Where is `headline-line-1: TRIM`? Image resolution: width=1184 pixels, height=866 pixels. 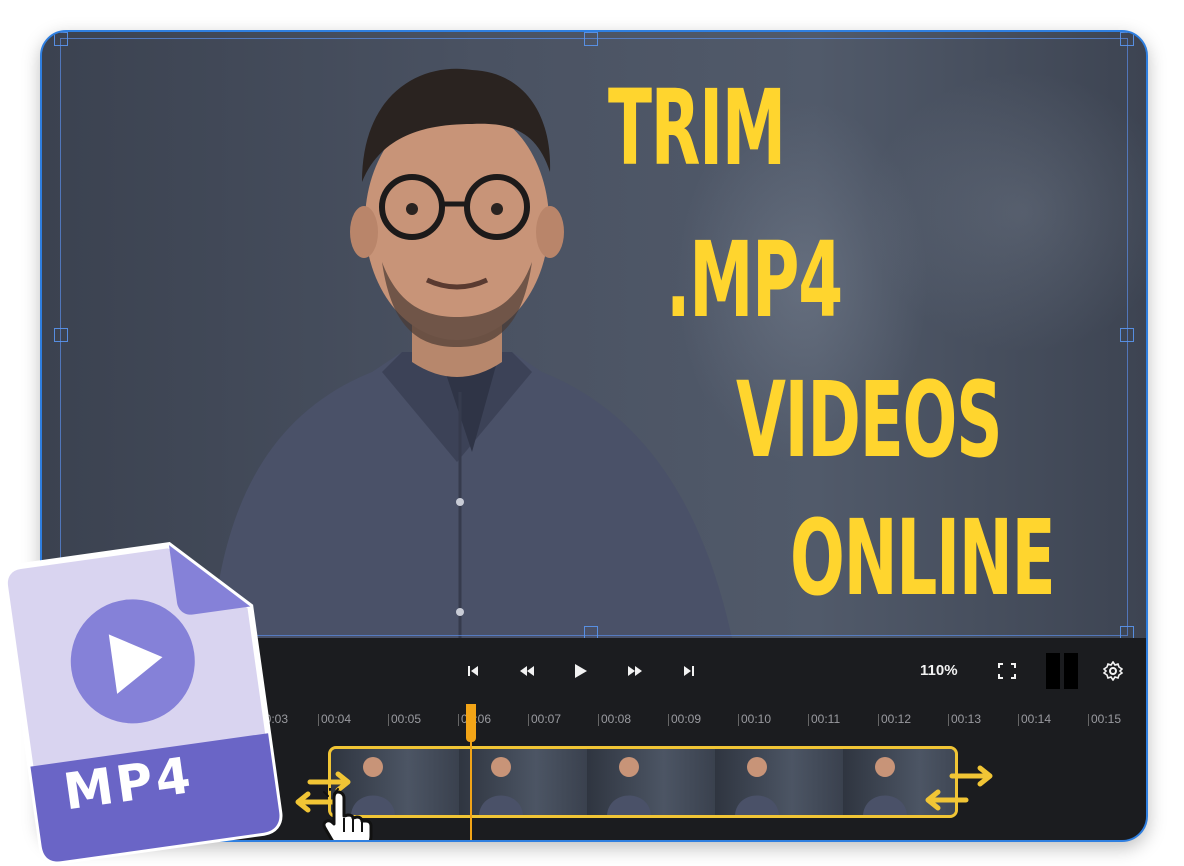 headline-line-1: TRIM is located at coordinates (697, 128).